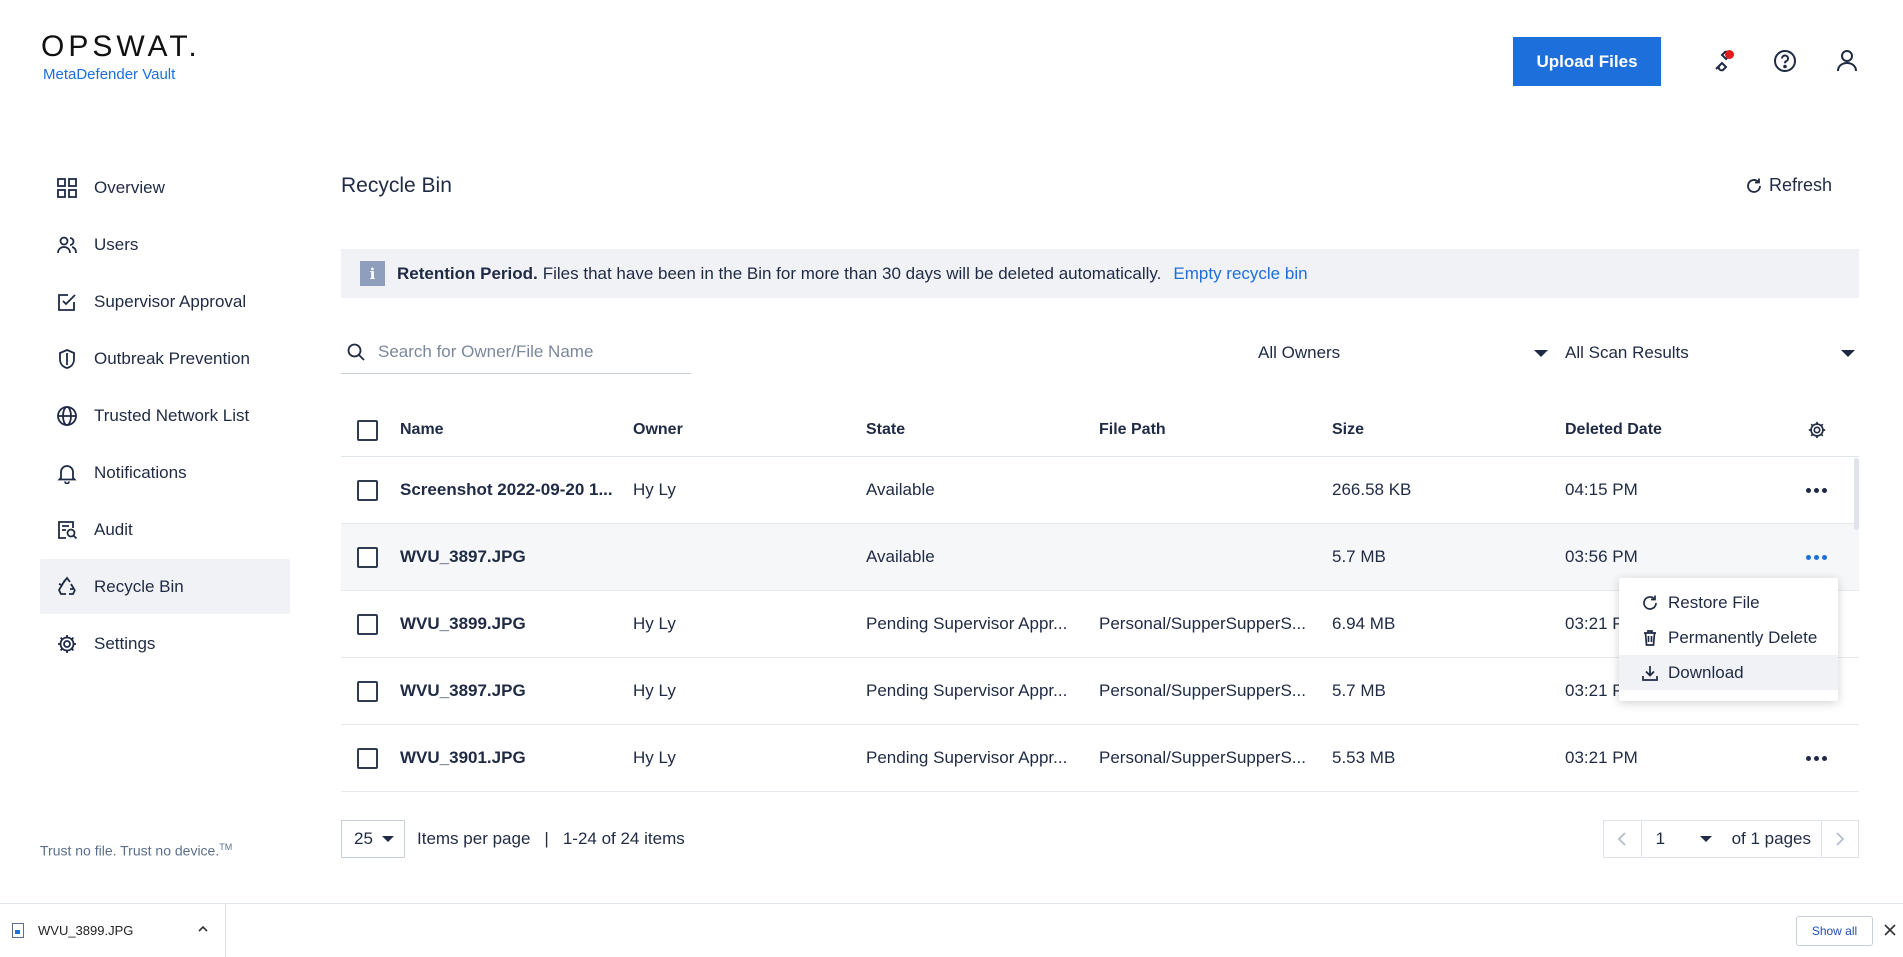 Image resolution: width=1903 pixels, height=957 pixels. Describe the element at coordinates (1801, 185) in the screenshot. I see `refresh-label: Refresh` at that location.